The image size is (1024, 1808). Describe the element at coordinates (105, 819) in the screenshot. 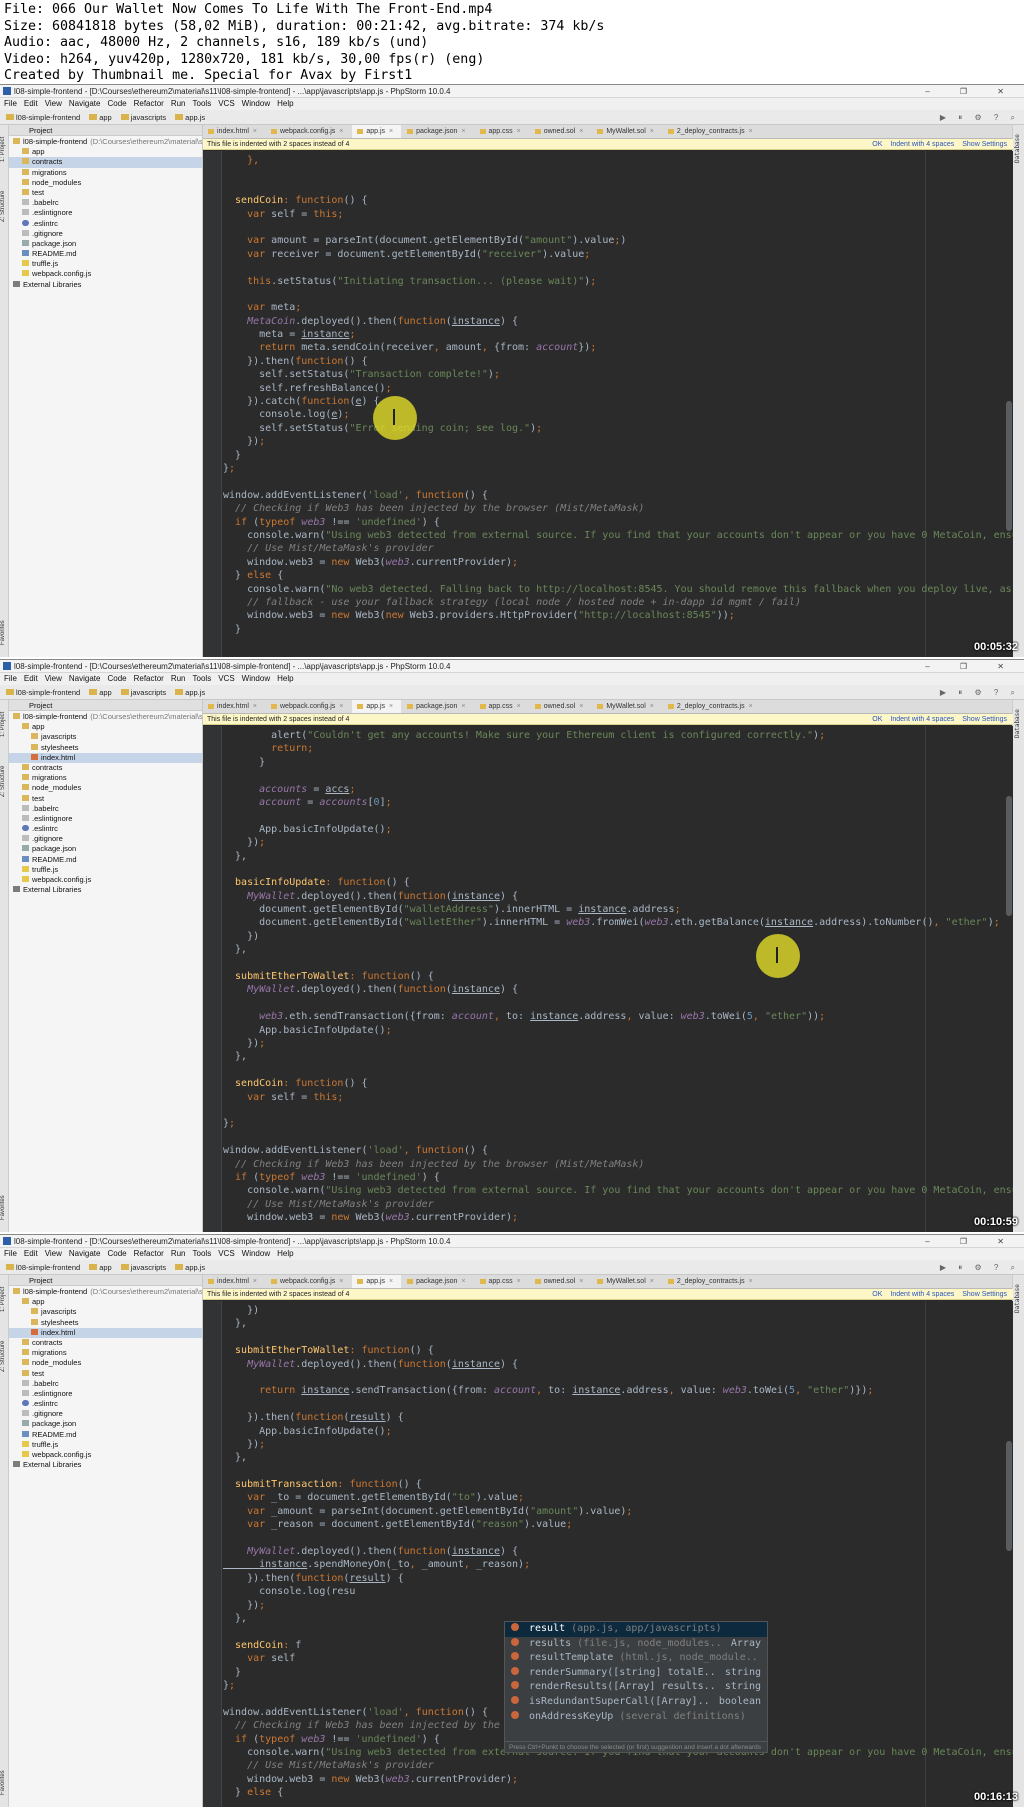

I see `tree-item: .eslintignore` at that location.